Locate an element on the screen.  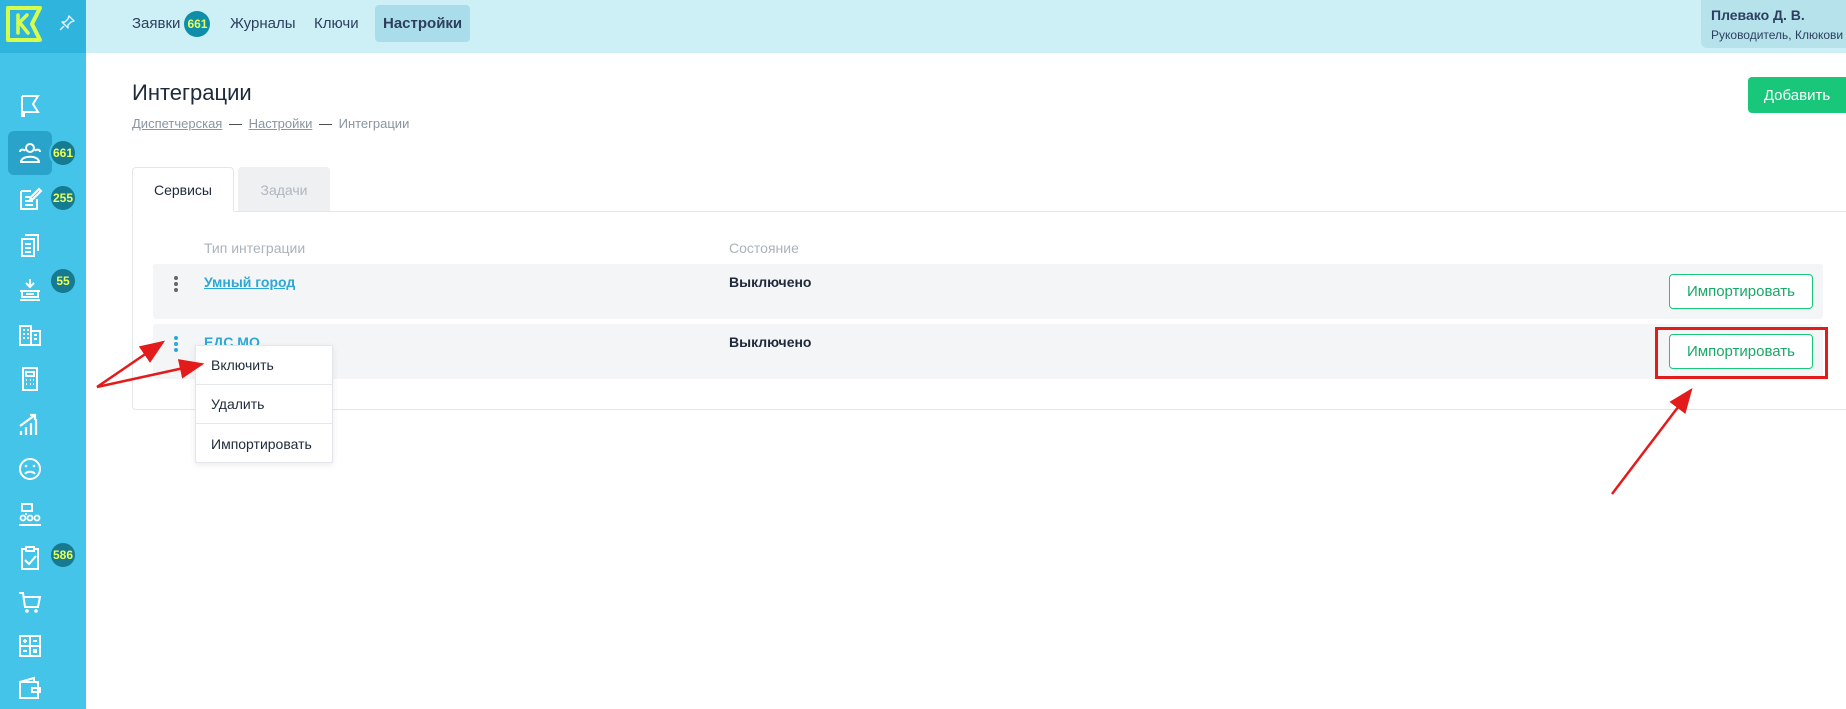
menu-item-delete: Удалить is located at coordinates (264, 404).